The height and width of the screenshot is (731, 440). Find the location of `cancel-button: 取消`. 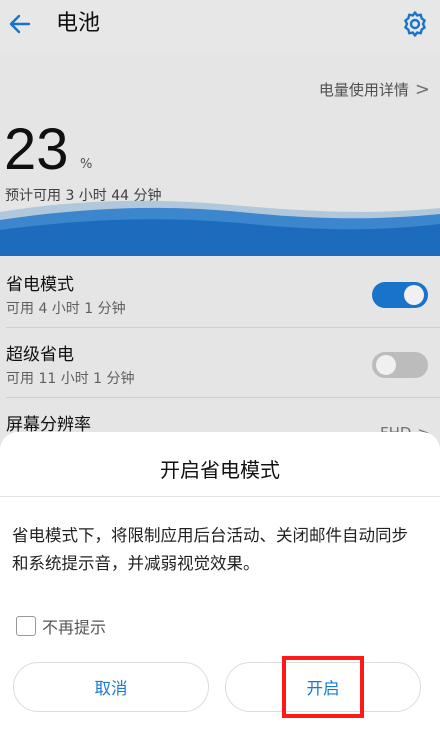

cancel-button: 取消 is located at coordinates (111, 687).